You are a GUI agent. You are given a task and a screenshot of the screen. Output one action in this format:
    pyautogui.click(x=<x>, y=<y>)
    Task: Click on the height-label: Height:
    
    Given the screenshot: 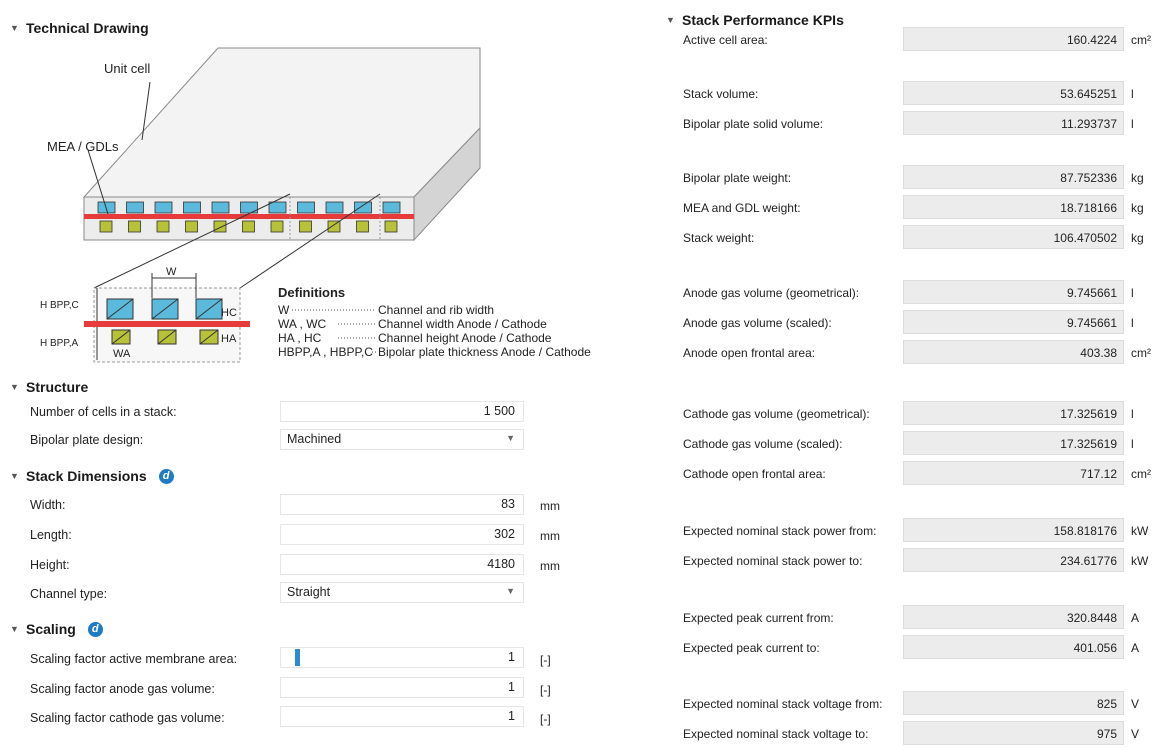 What is the action you would take?
    pyautogui.click(x=50, y=565)
    